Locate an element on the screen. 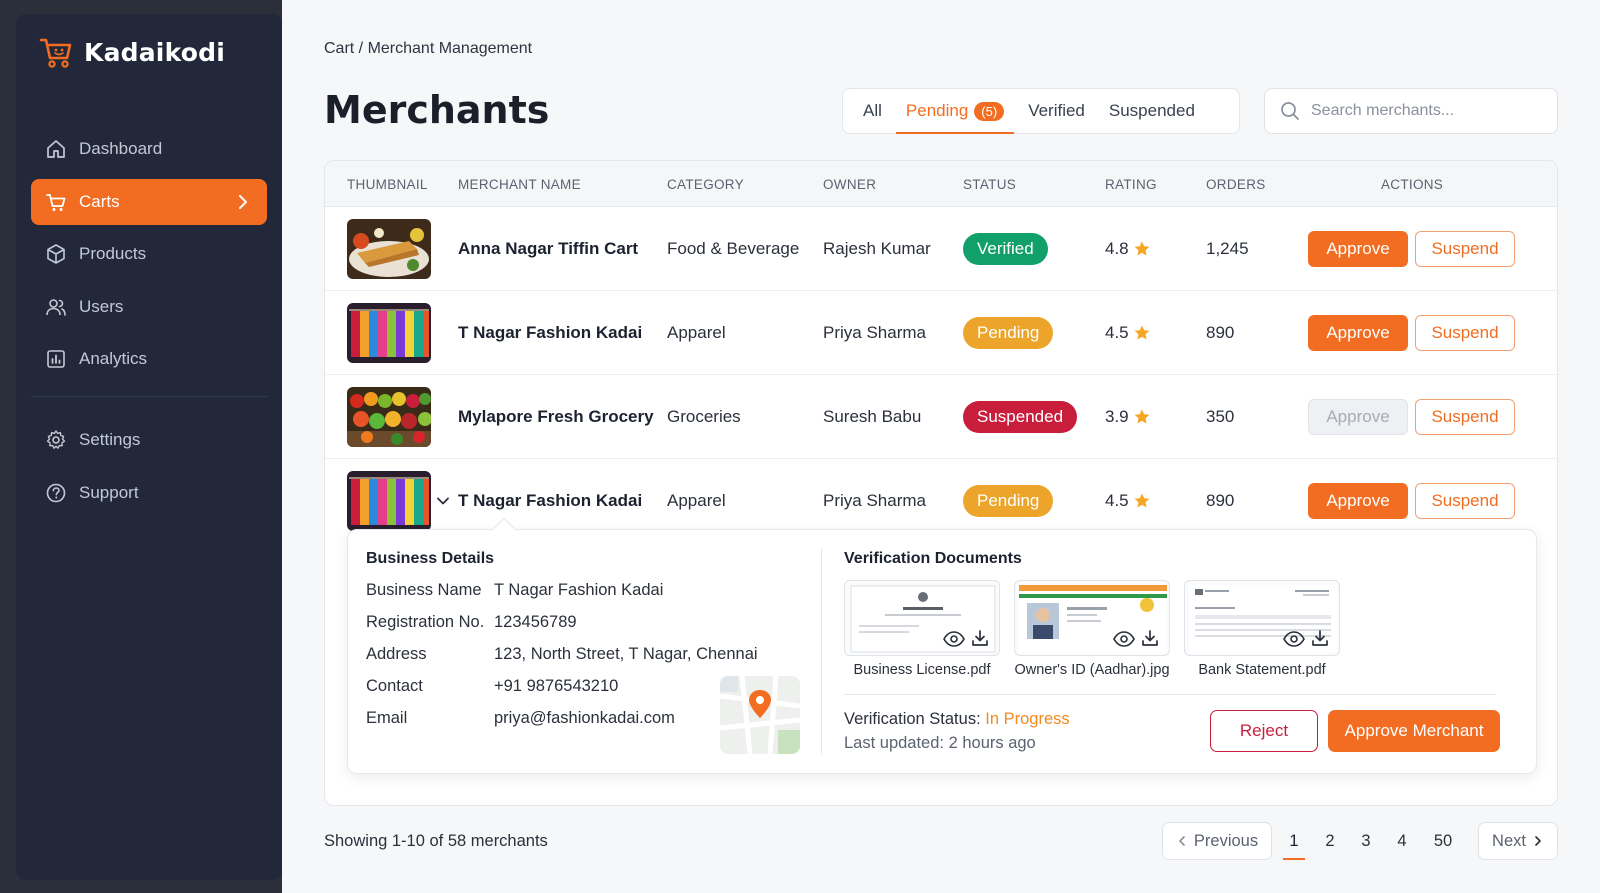 This screenshot has width=1600, height=893. merchant-owner: Priya Sharma is located at coordinates (874, 500).